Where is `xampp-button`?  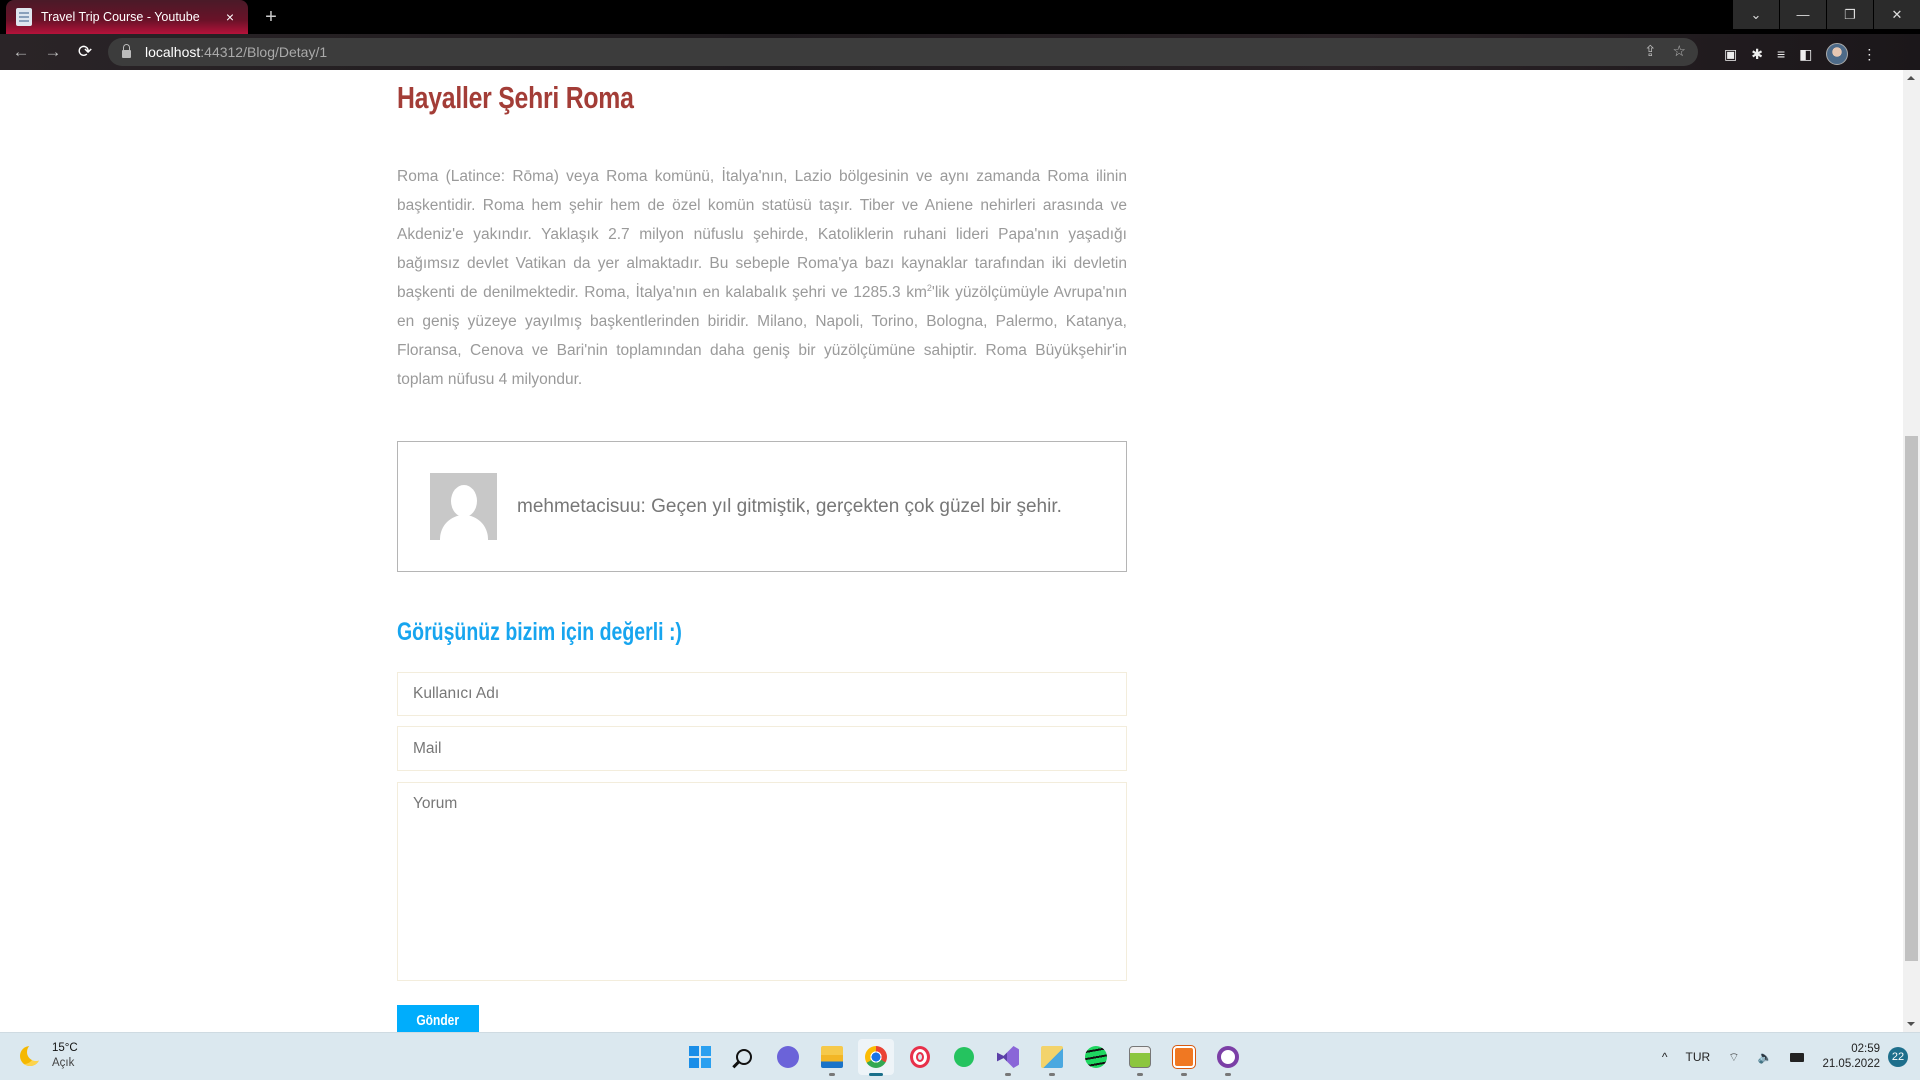
xampp-button is located at coordinates (1184, 1057).